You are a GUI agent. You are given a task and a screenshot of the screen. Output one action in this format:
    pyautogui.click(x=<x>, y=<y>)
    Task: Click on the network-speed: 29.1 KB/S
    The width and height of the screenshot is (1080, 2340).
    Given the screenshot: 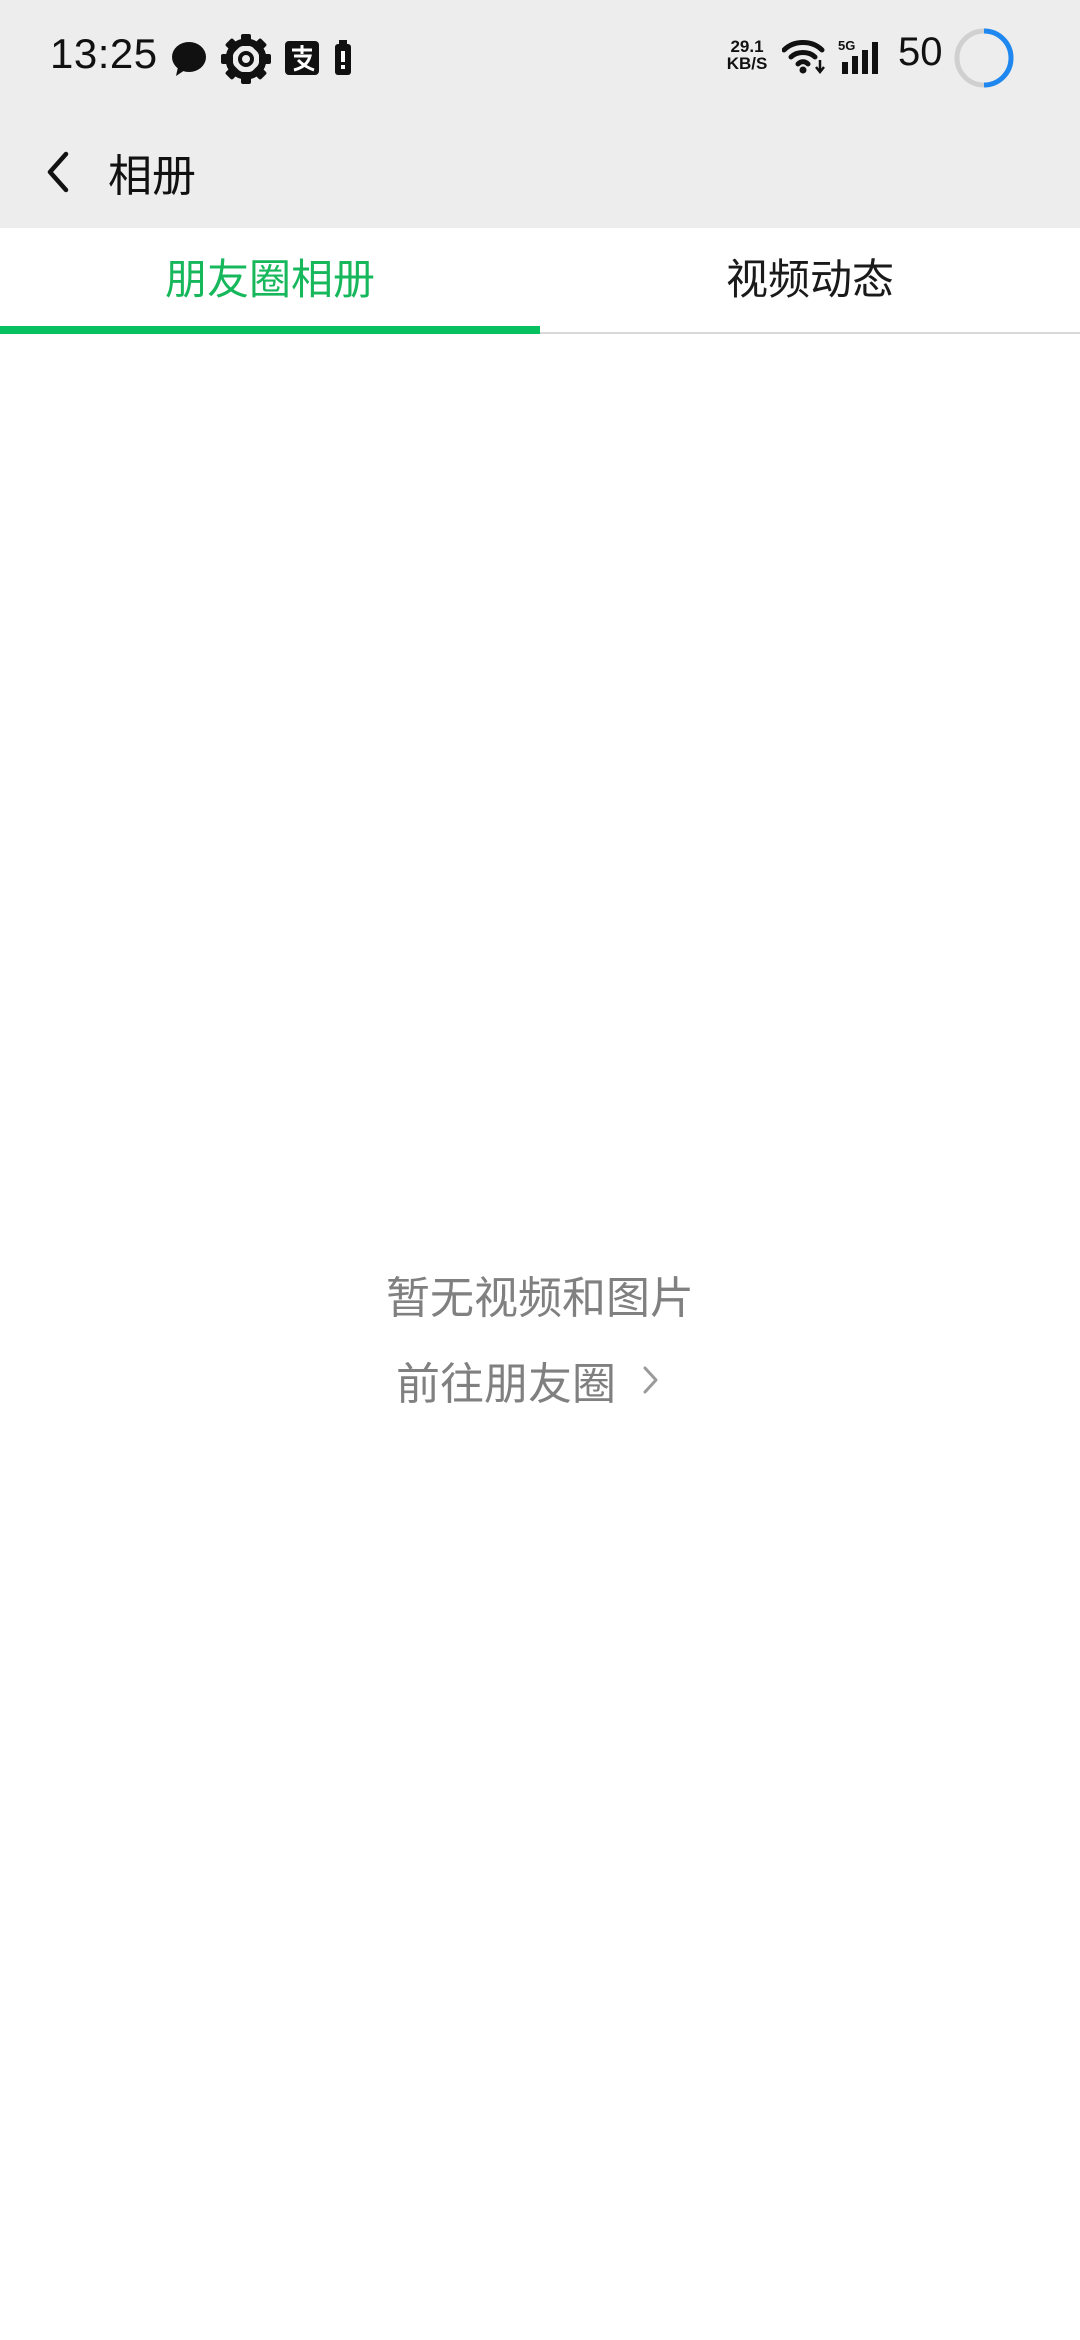 What is the action you would take?
    pyautogui.click(x=747, y=55)
    